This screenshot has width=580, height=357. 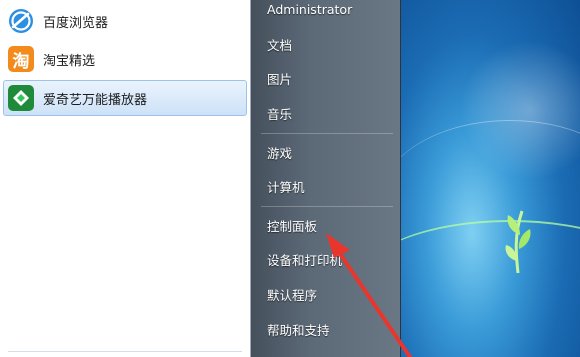 What do you see at coordinates (327, 113) in the screenshot?
I see `place-item-music: 音乐` at bounding box center [327, 113].